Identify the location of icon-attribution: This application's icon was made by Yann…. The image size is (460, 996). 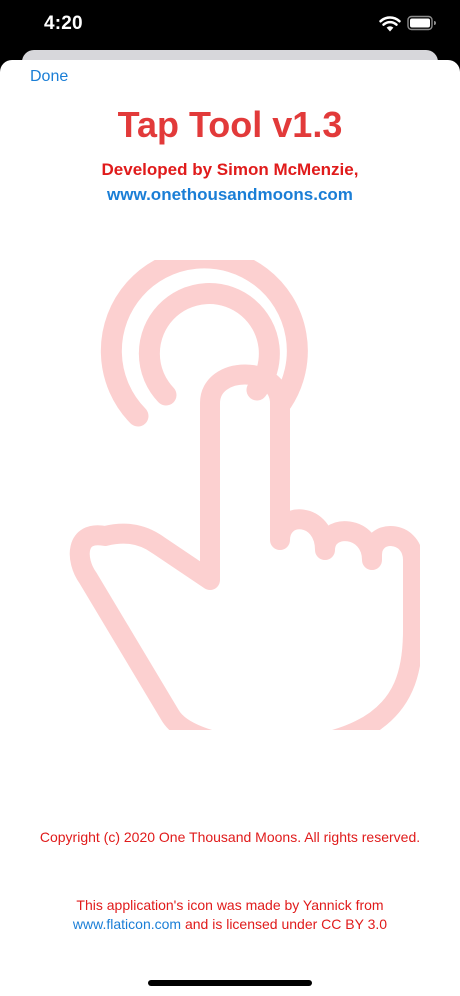
(230, 915).